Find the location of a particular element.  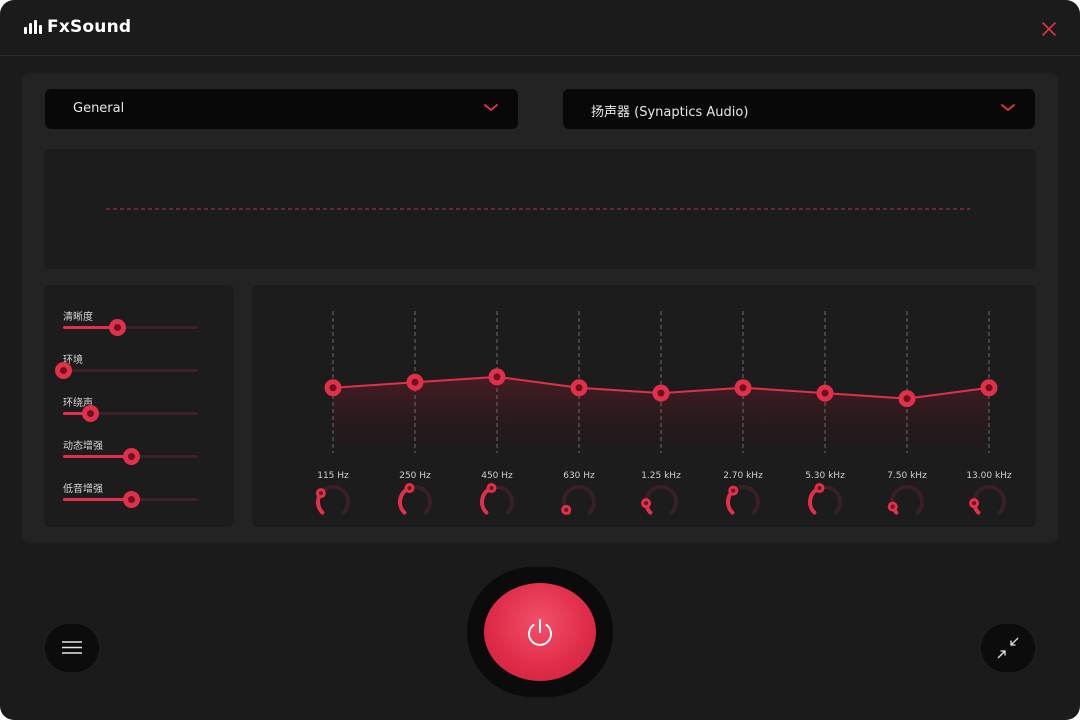

effect-slider: 清晰度 is located at coordinates (130, 328).